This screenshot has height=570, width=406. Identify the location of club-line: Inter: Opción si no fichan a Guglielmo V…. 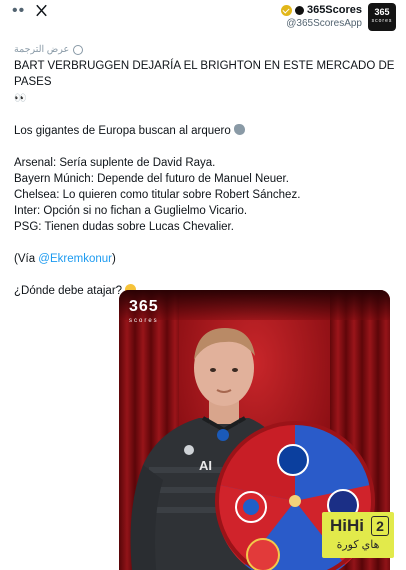
(131, 211).